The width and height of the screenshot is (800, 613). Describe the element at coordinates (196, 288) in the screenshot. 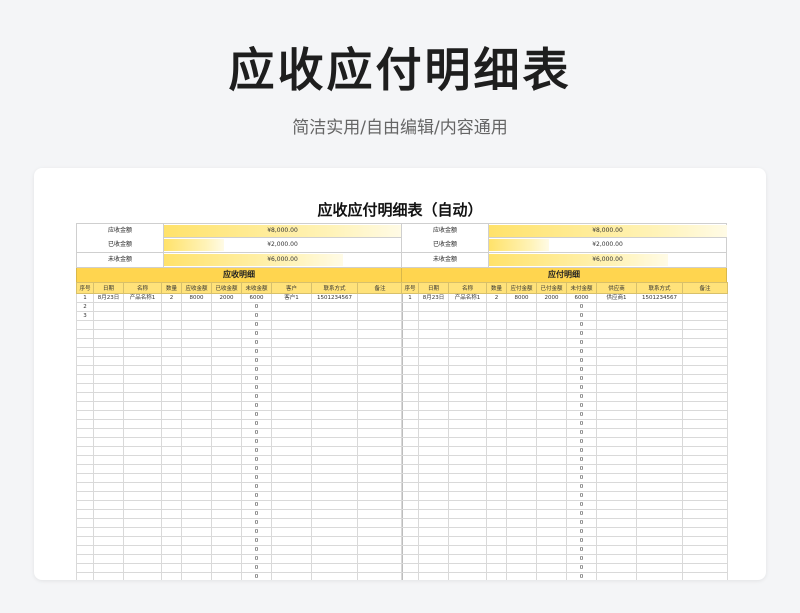

I see `column-header: 应收金额` at that location.